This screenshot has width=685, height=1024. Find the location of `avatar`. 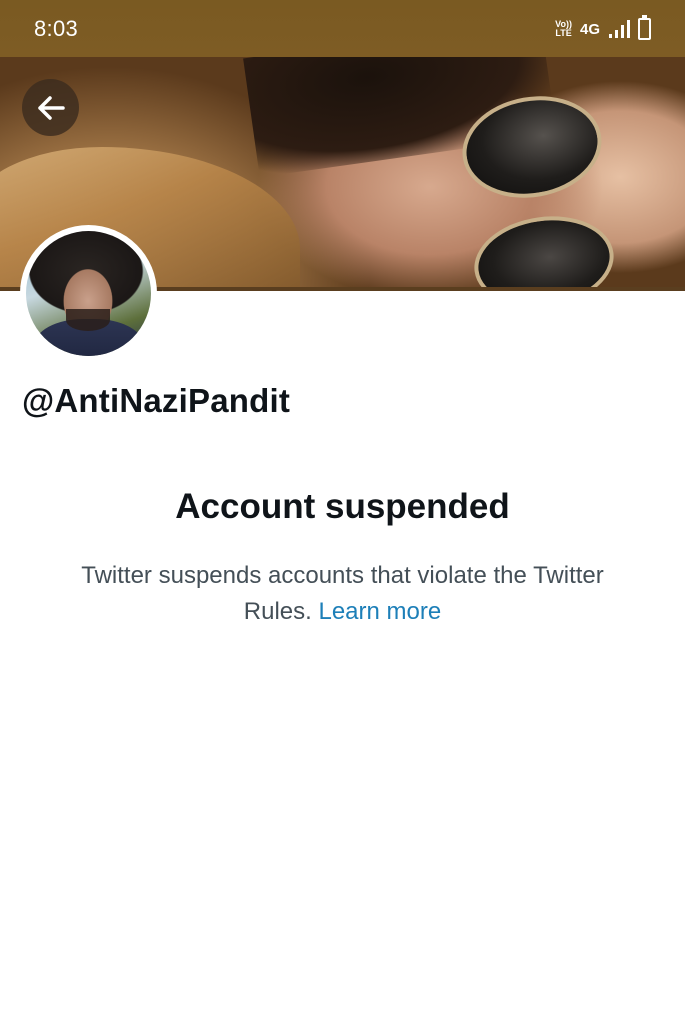

avatar is located at coordinates (88, 293).